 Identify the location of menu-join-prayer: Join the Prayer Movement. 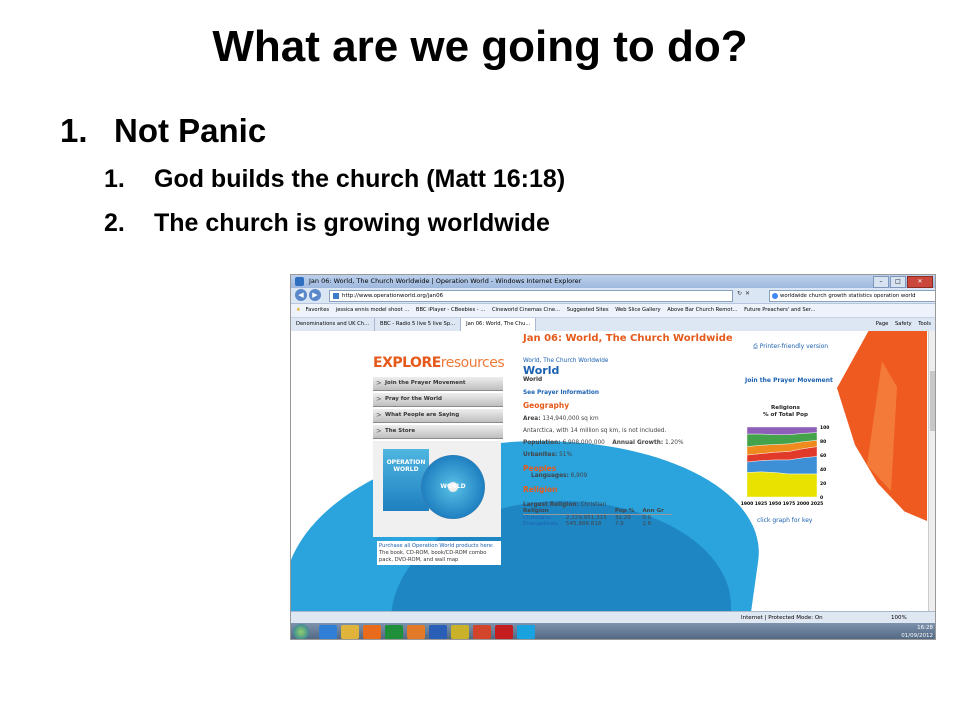
(438, 384).